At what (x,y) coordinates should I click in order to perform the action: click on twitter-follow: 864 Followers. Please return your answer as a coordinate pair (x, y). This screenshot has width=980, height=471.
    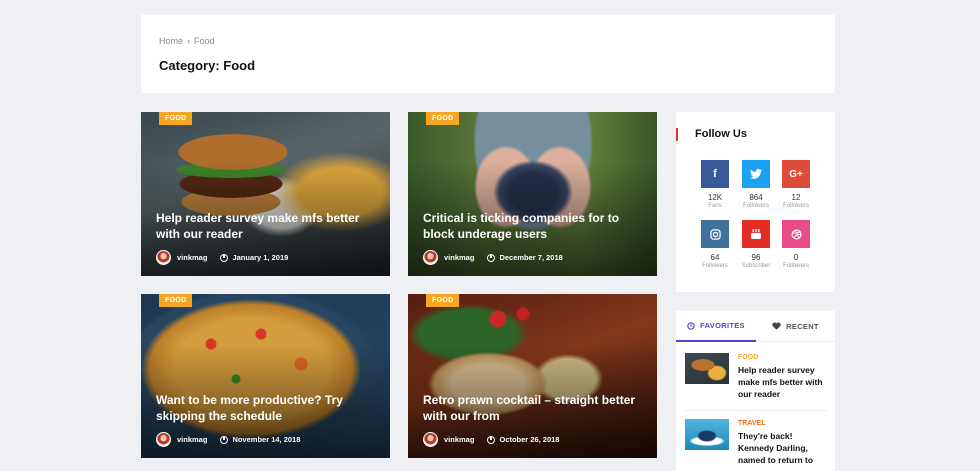
    Looking at the image, I should click on (756, 185).